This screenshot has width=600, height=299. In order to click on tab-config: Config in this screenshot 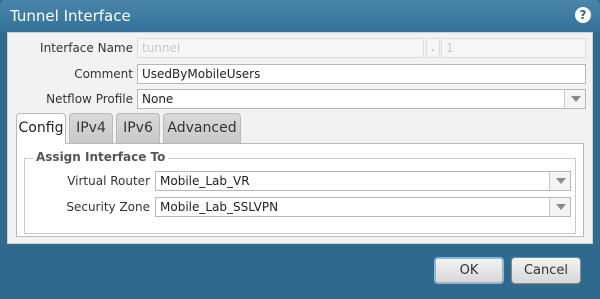, I will do `click(41, 128)`.